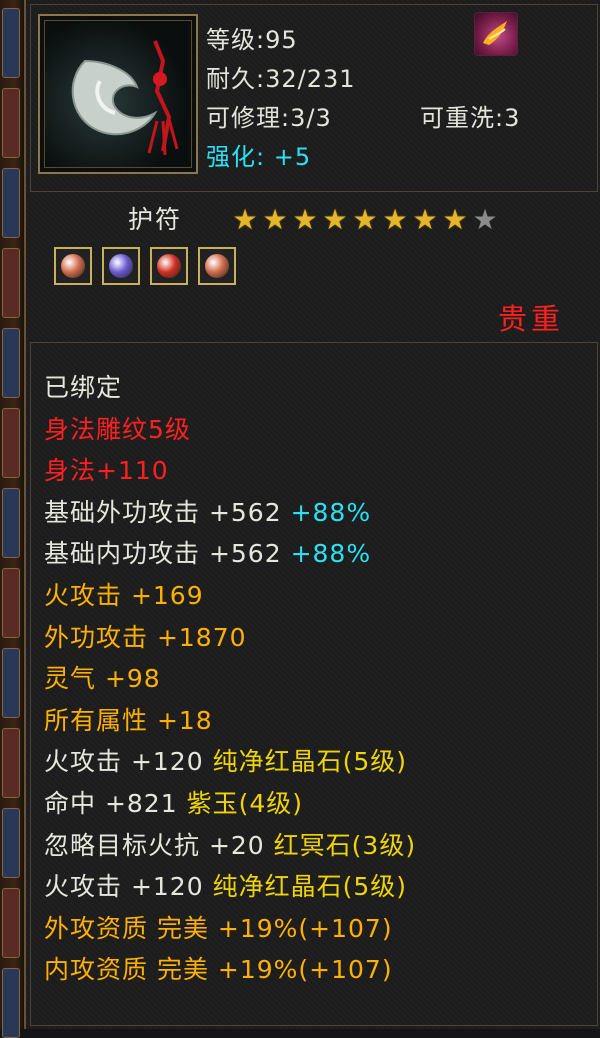  I want to click on stat-text: 灵气 +98, so click(102, 679).